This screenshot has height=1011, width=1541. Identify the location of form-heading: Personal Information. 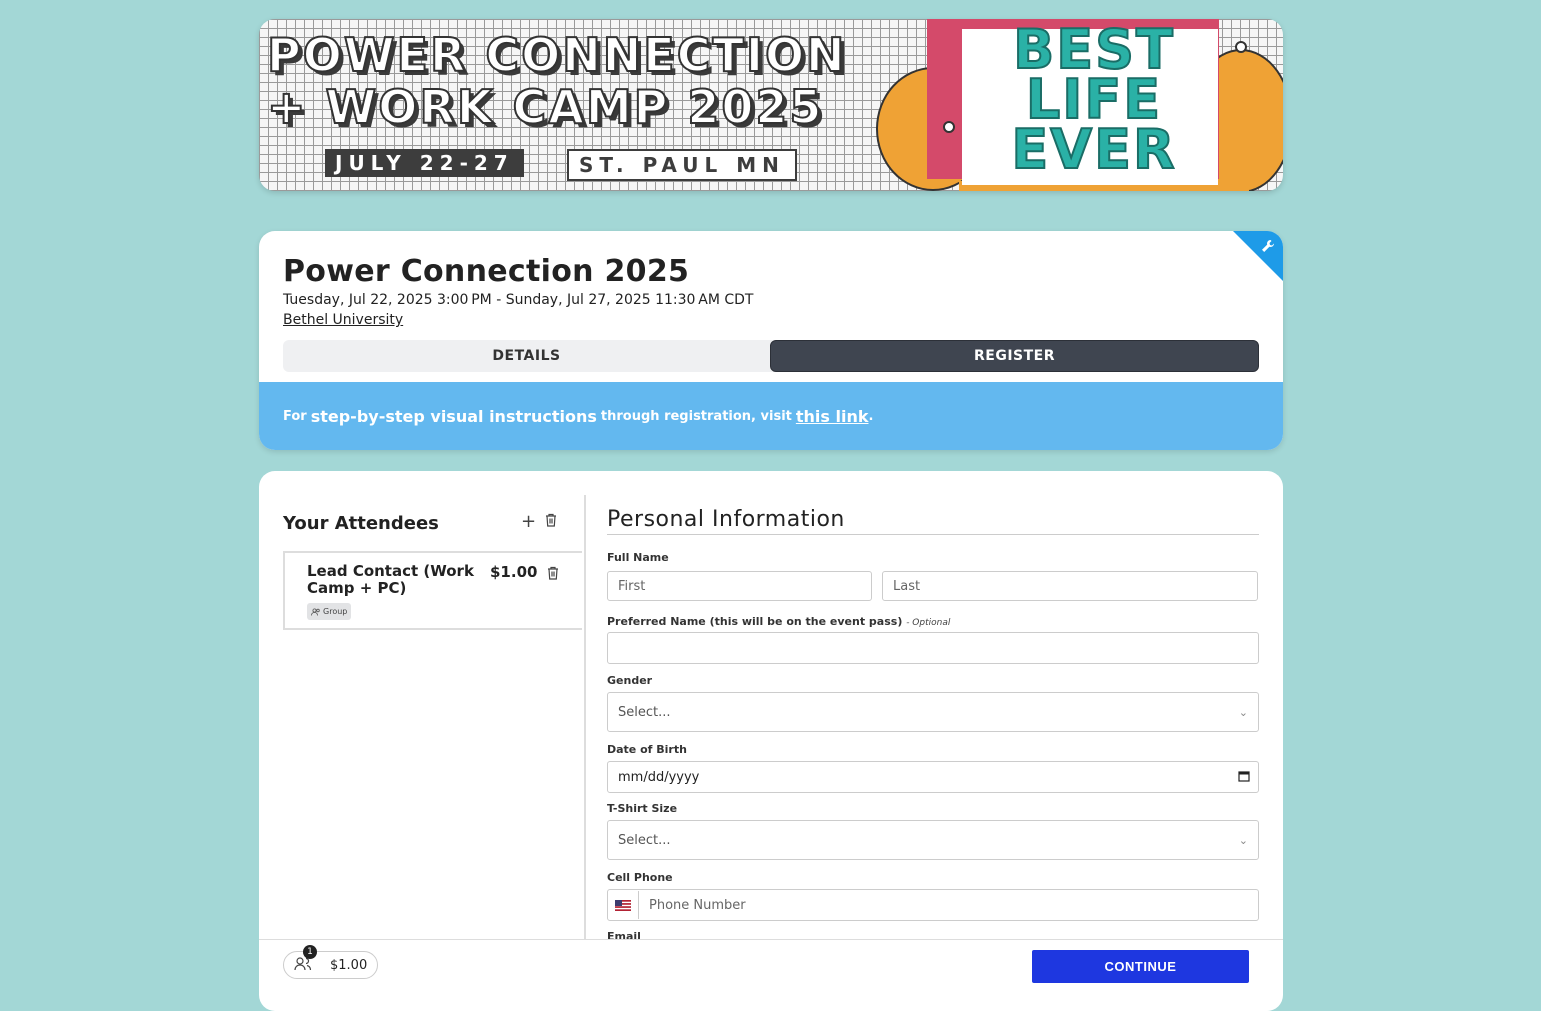
(933, 521).